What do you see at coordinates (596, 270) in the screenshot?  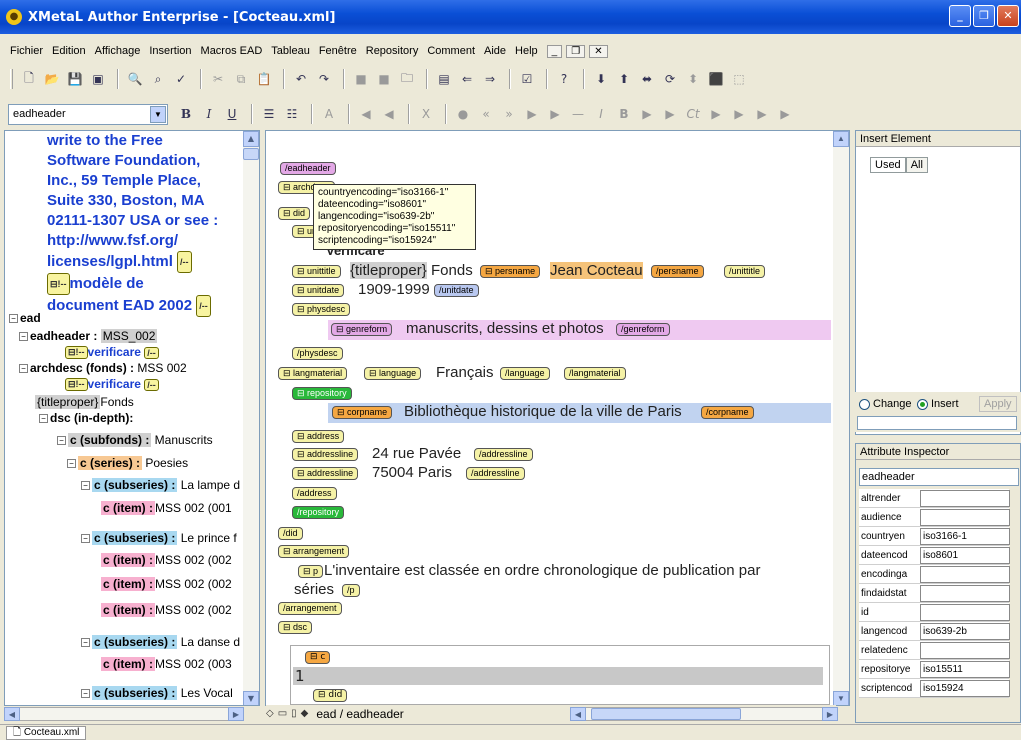 I see `persname-value: Jean Cocteau` at bounding box center [596, 270].